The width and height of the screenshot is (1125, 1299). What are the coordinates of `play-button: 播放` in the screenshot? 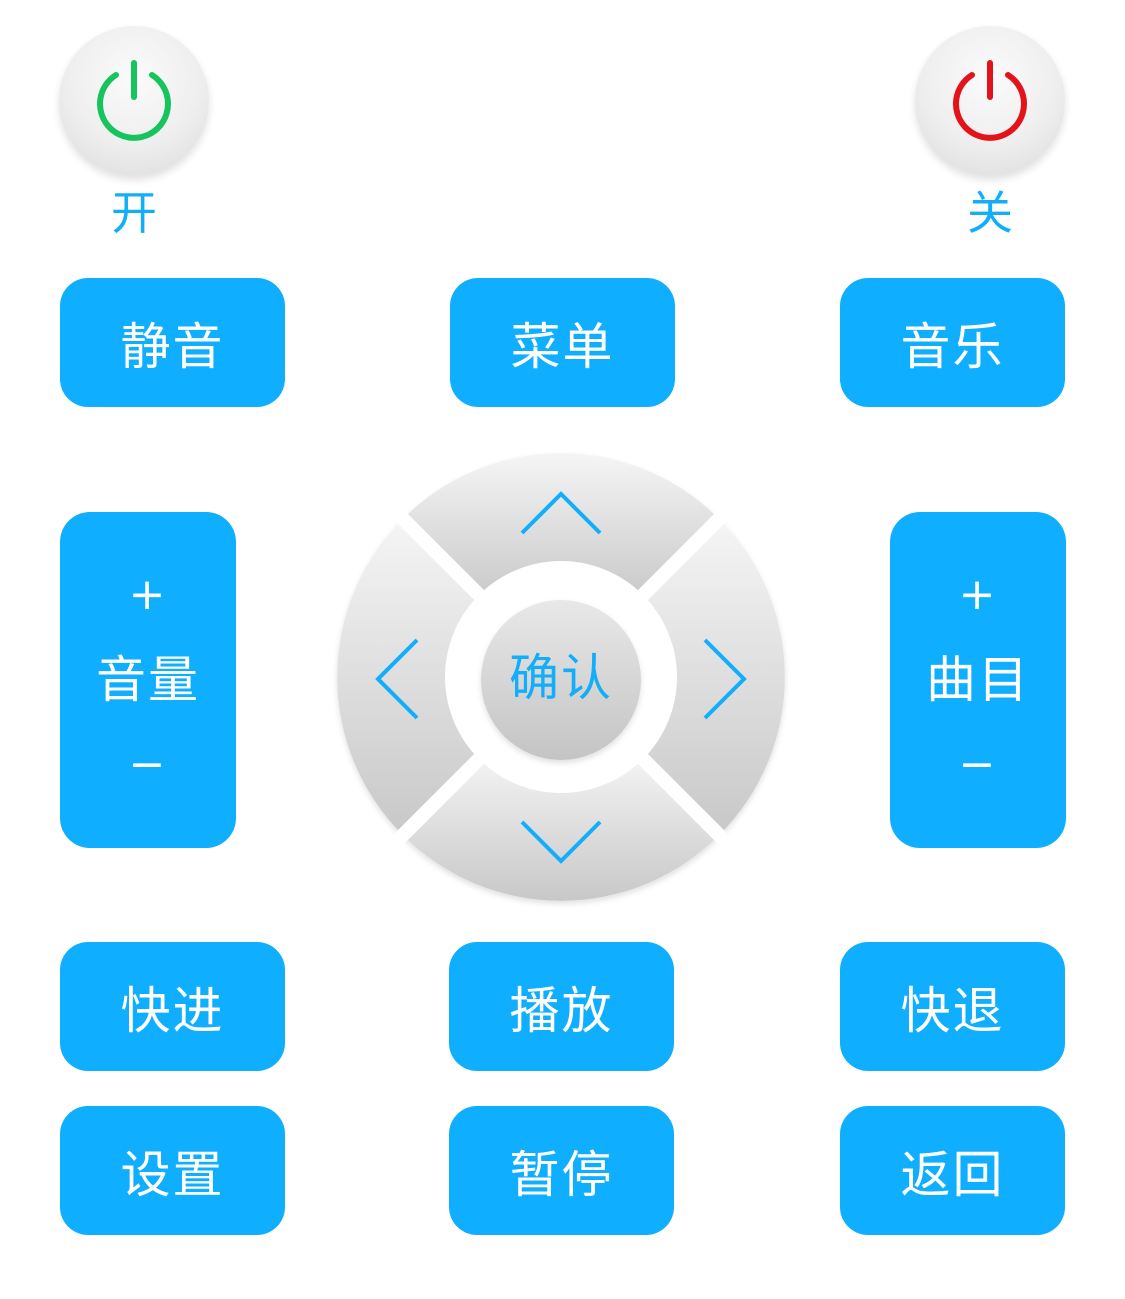 It's located at (561, 1006).